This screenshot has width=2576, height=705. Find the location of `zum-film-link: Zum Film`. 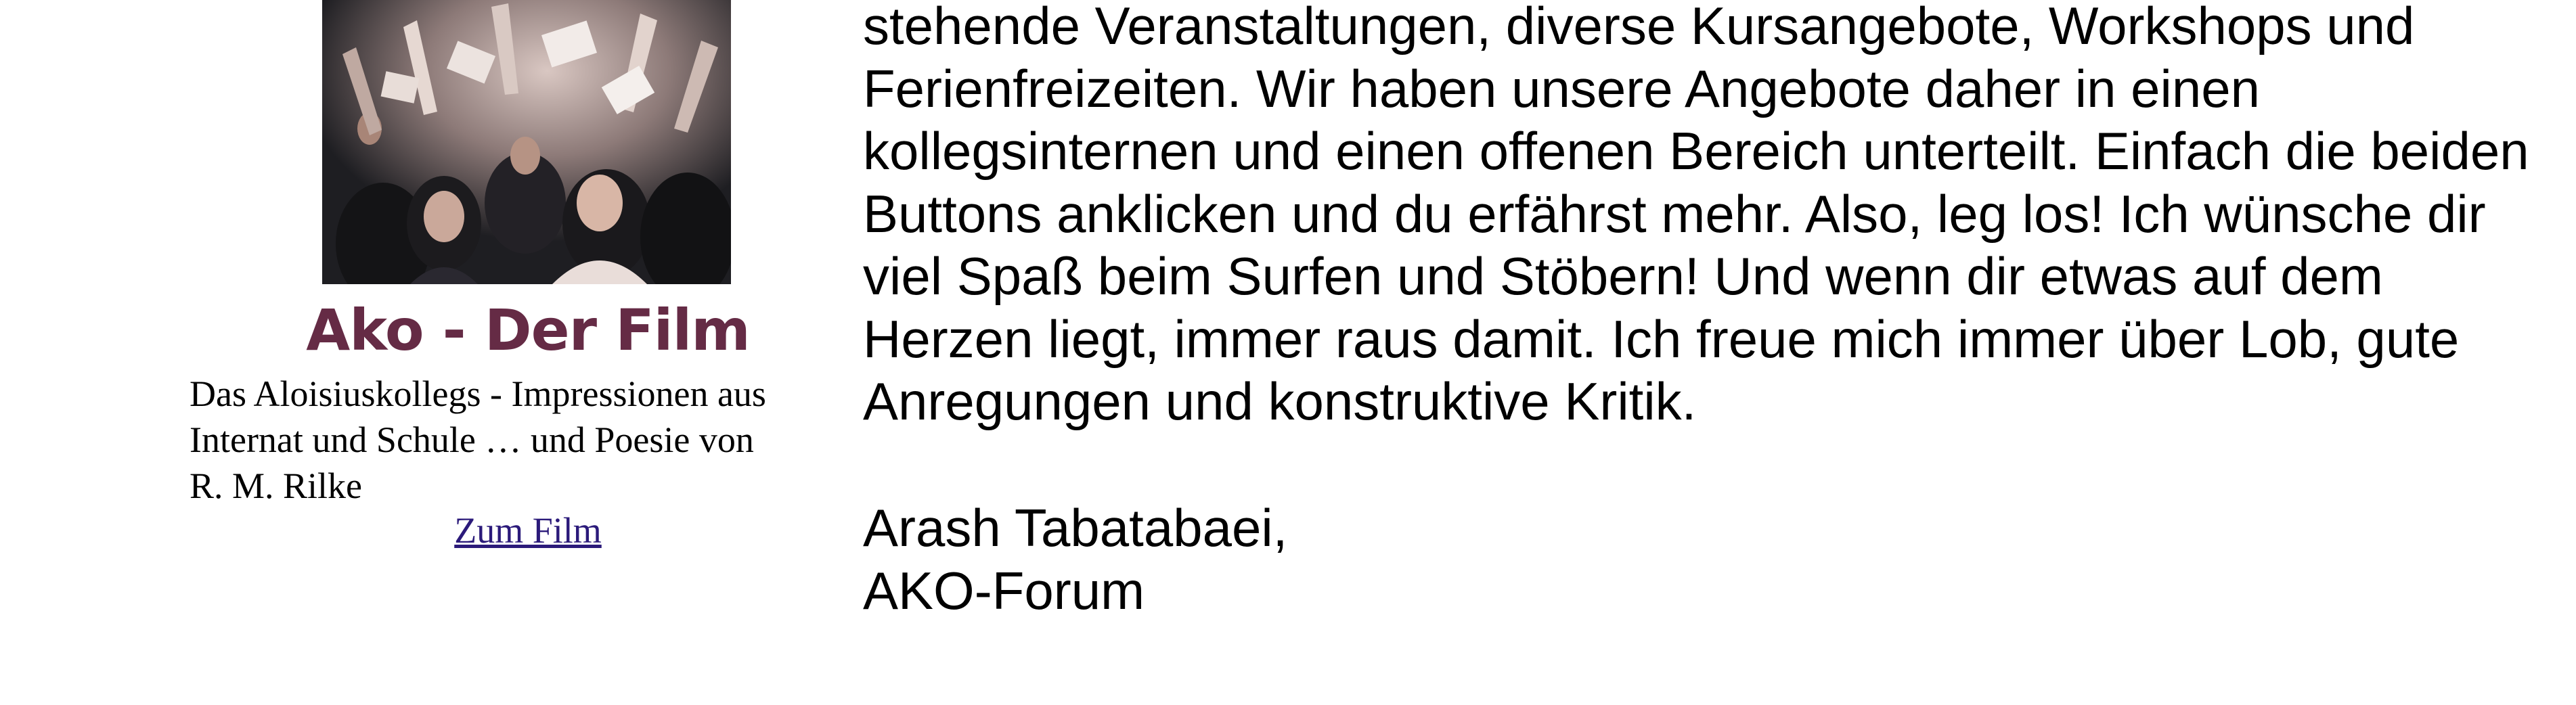

zum-film-link: Zum Film is located at coordinates (528, 530).